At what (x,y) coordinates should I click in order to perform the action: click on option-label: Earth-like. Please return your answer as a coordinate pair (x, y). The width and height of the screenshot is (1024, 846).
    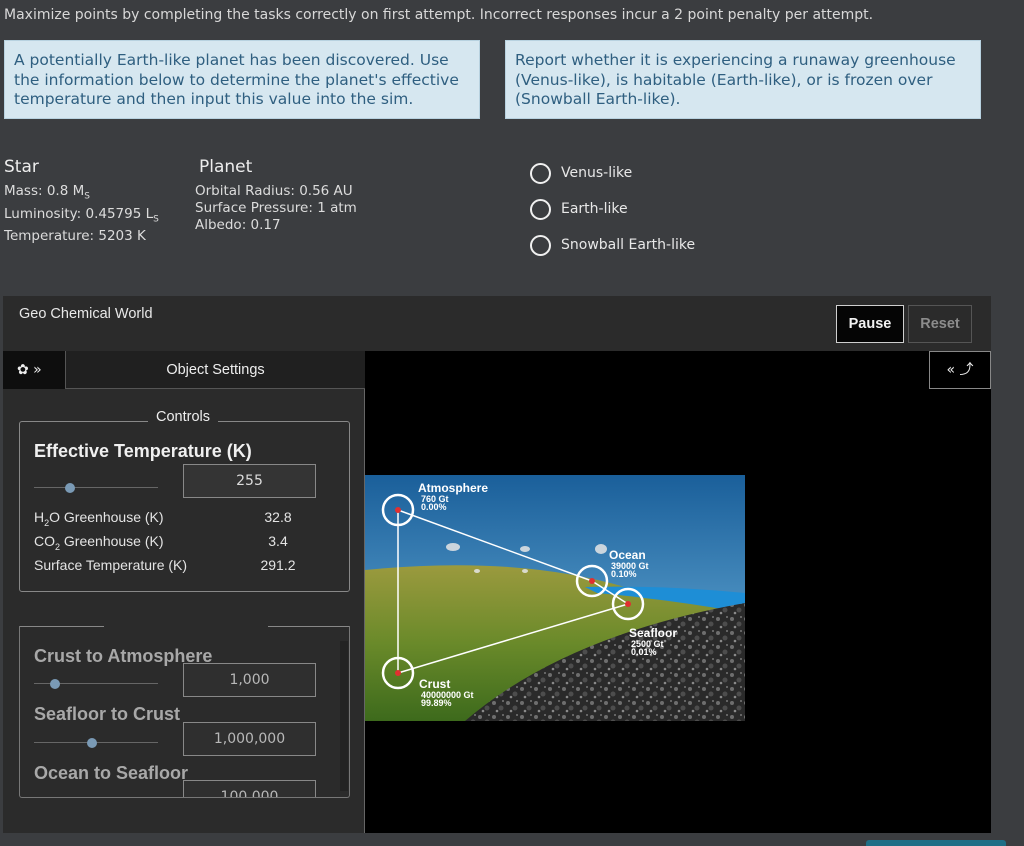
    Looking at the image, I should click on (594, 209).